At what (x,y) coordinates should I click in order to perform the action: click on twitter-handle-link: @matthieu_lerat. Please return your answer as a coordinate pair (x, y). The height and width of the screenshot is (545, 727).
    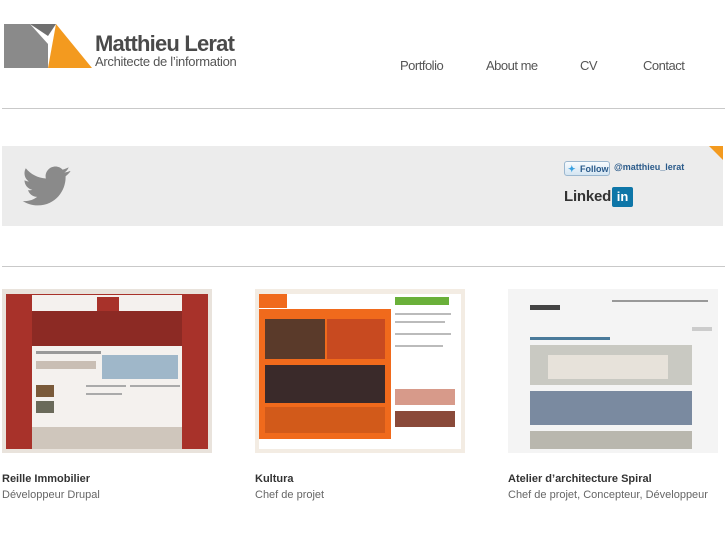
    Looking at the image, I should click on (649, 167).